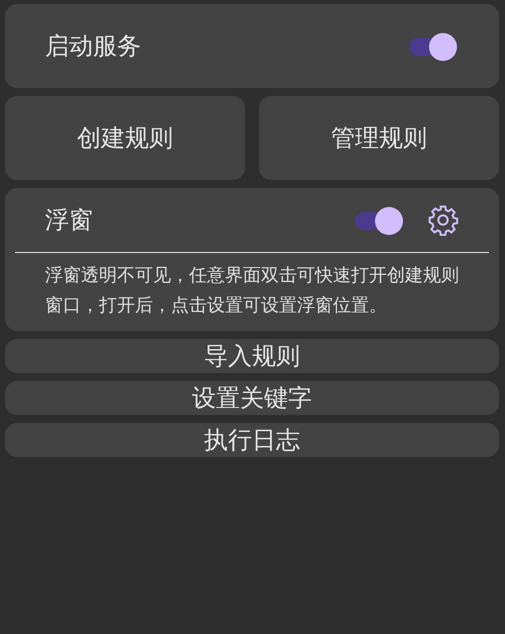  What do you see at coordinates (443, 220) in the screenshot?
I see `settings-icon` at bounding box center [443, 220].